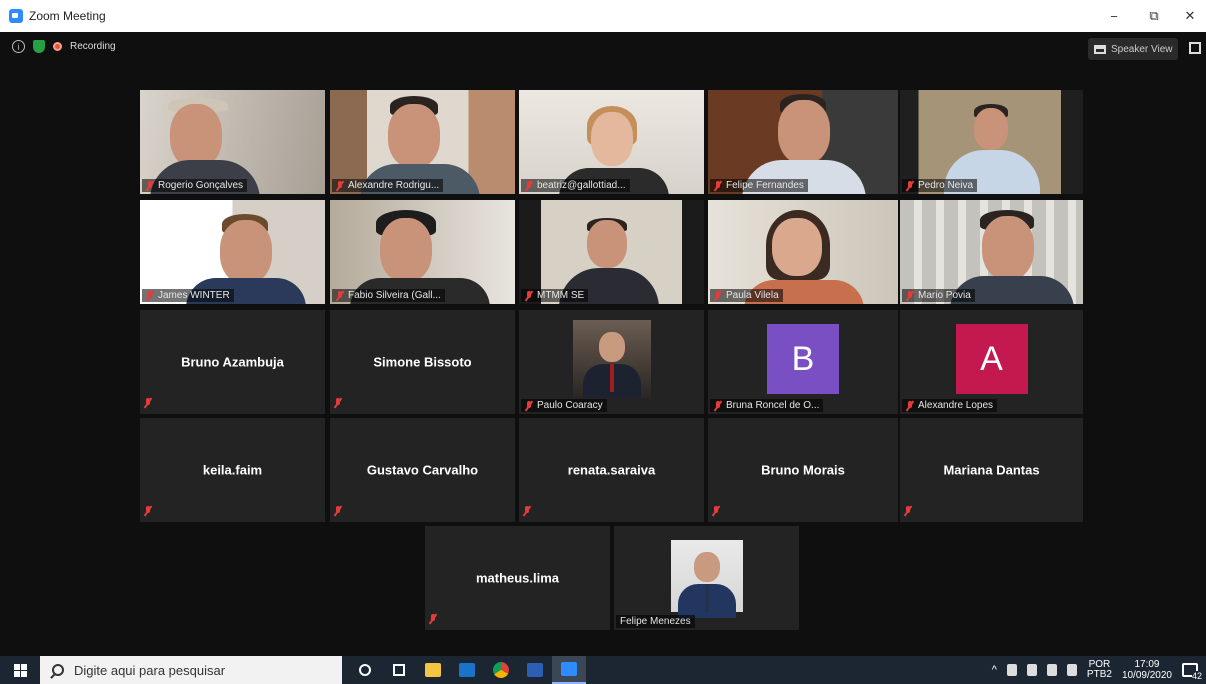 The width and height of the screenshot is (1206, 684). What do you see at coordinates (938, 295) in the screenshot?
I see `participant-name: Mario Povia` at bounding box center [938, 295].